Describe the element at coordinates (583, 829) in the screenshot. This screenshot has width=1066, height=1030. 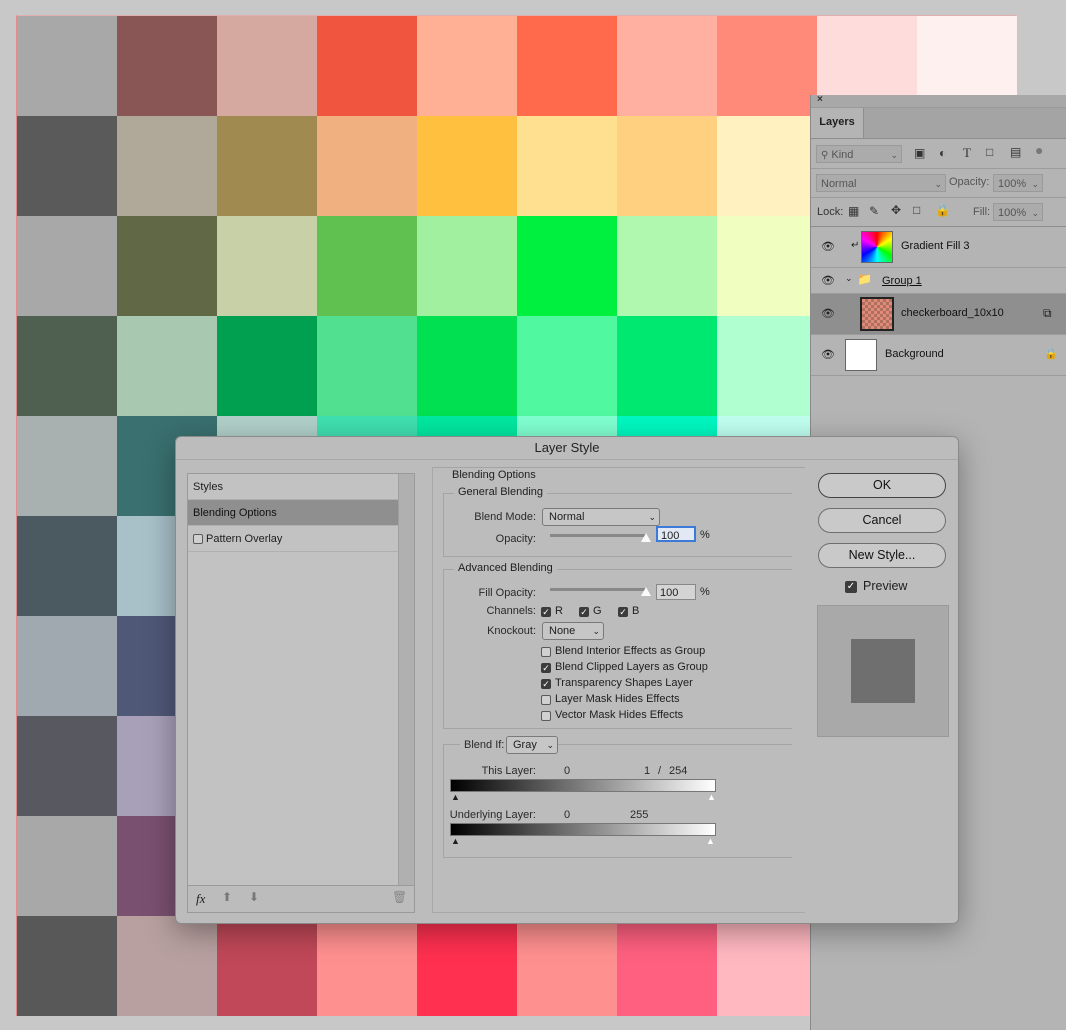
I see `underlying-layer-gradient` at that location.